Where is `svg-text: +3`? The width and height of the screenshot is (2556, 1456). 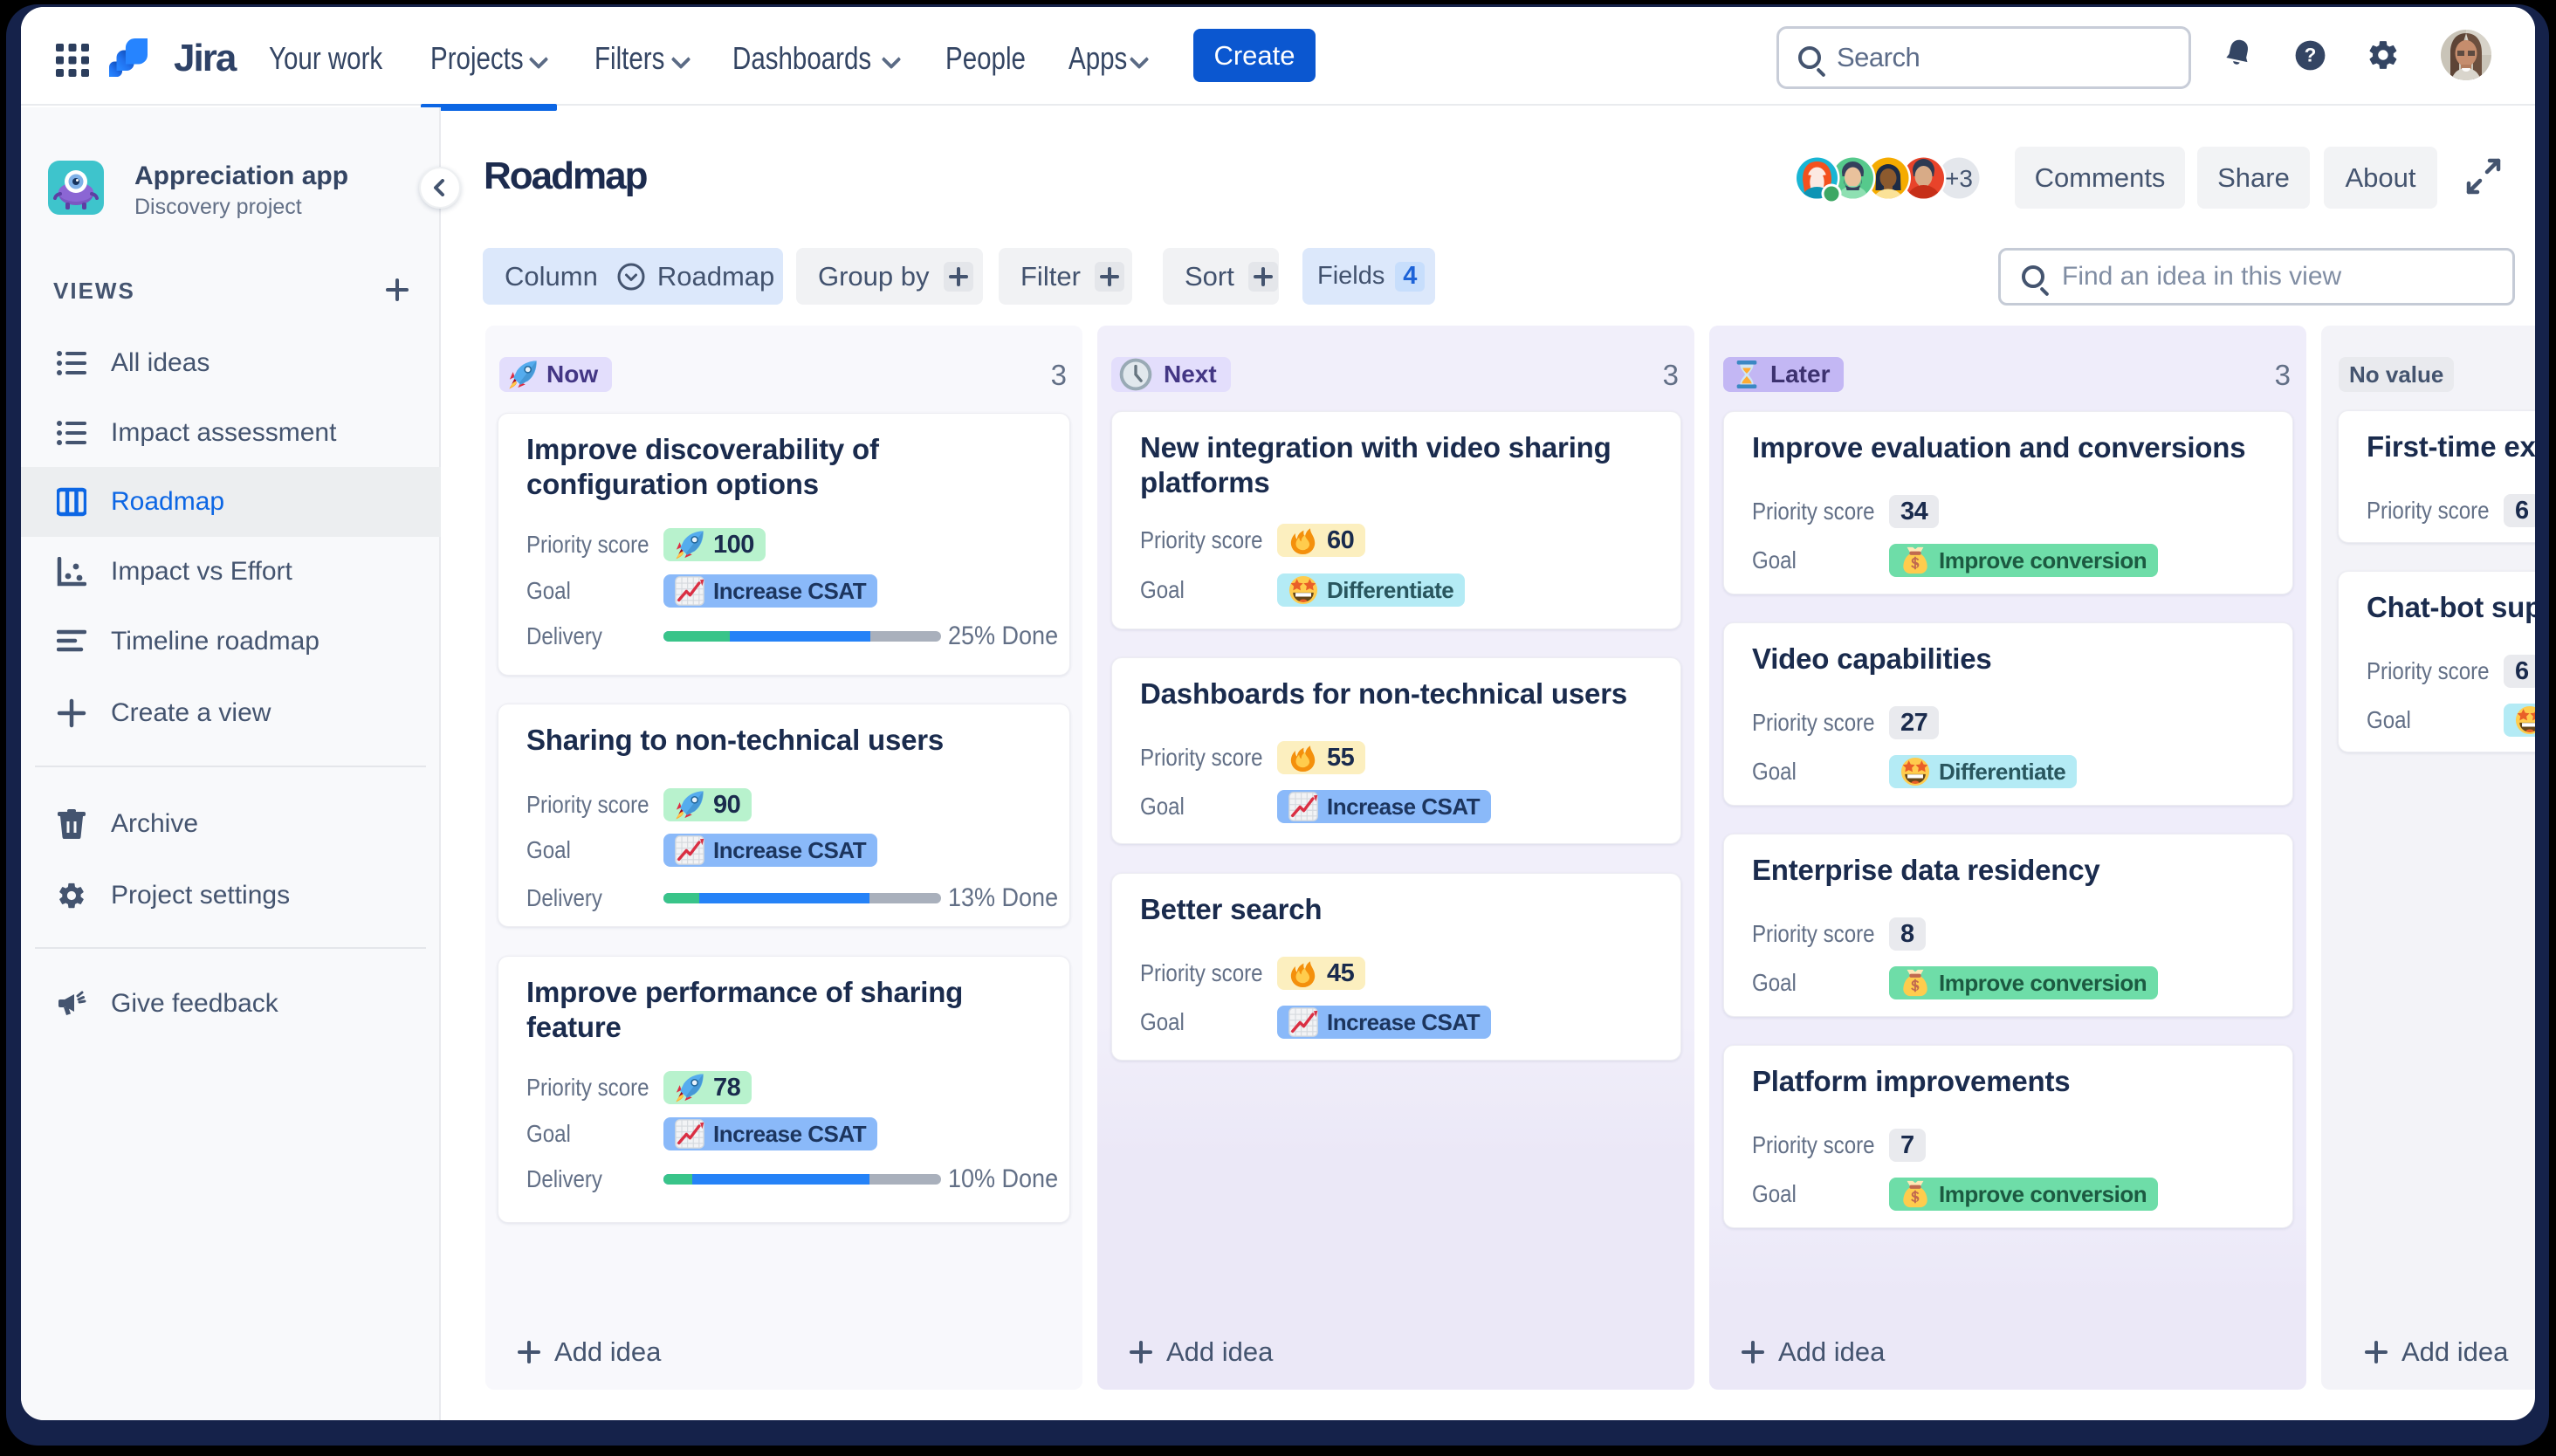 svg-text: +3 is located at coordinates (1959, 178).